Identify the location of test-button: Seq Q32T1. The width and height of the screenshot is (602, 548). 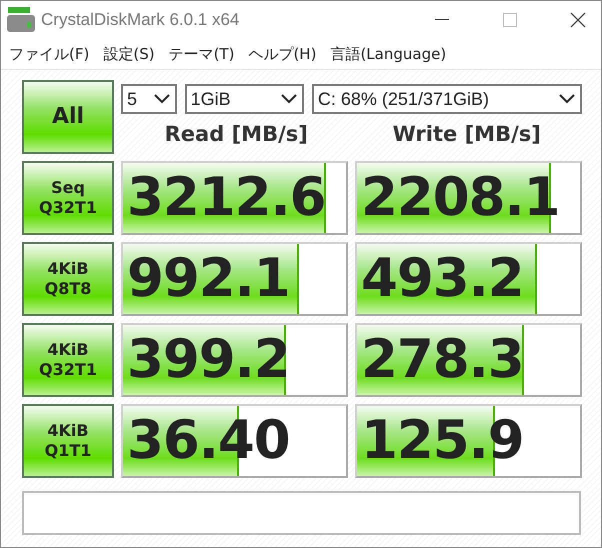
(68, 198).